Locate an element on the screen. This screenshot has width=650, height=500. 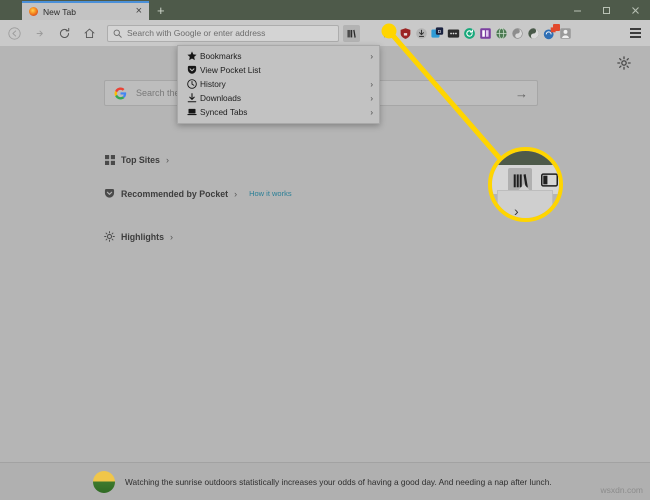
star-icon is located at coordinates (193, 56).